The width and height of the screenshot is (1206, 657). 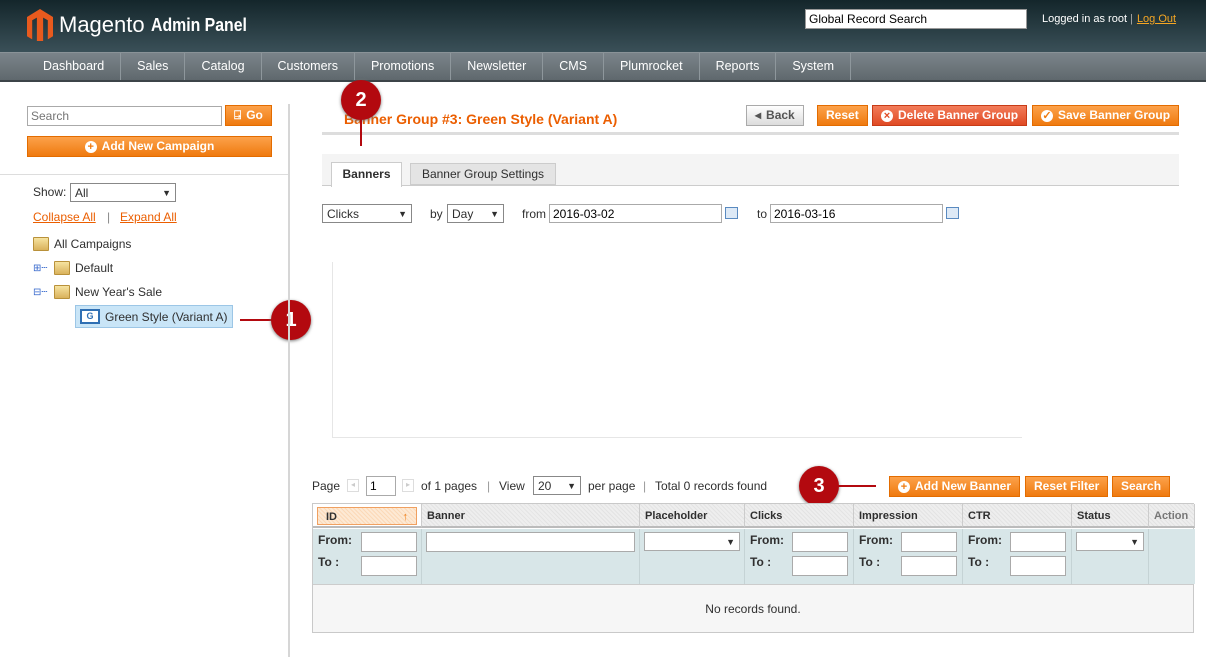 What do you see at coordinates (90, 316) in the screenshot?
I see `banner-group-icon: G` at bounding box center [90, 316].